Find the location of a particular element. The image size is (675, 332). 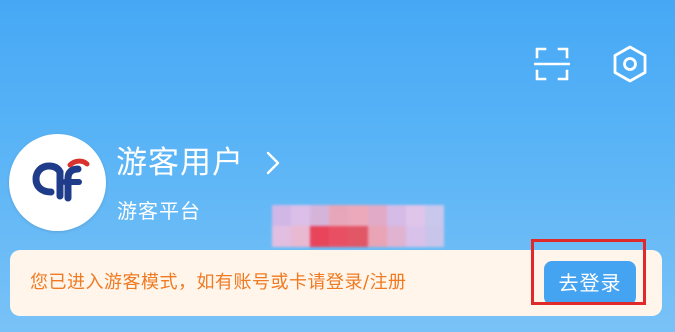

login-button: 去登录 is located at coordinates (590, 283).